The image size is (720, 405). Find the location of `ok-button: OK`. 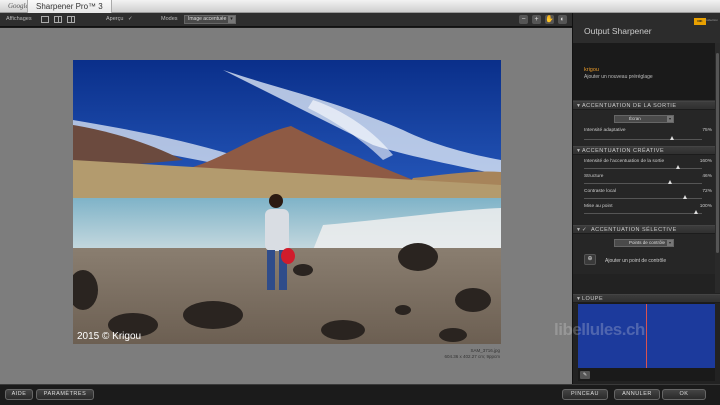

ok-button: OK is located at coordinates (684, 394).